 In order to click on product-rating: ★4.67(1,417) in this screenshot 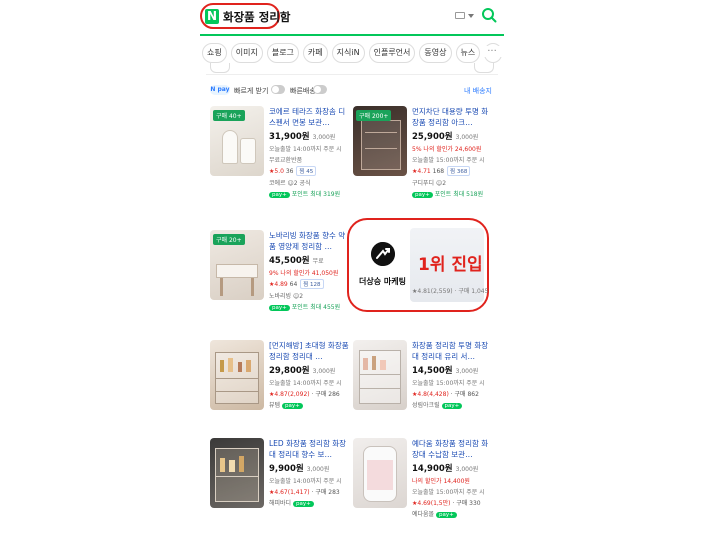, I will do `click(289, 492)`.